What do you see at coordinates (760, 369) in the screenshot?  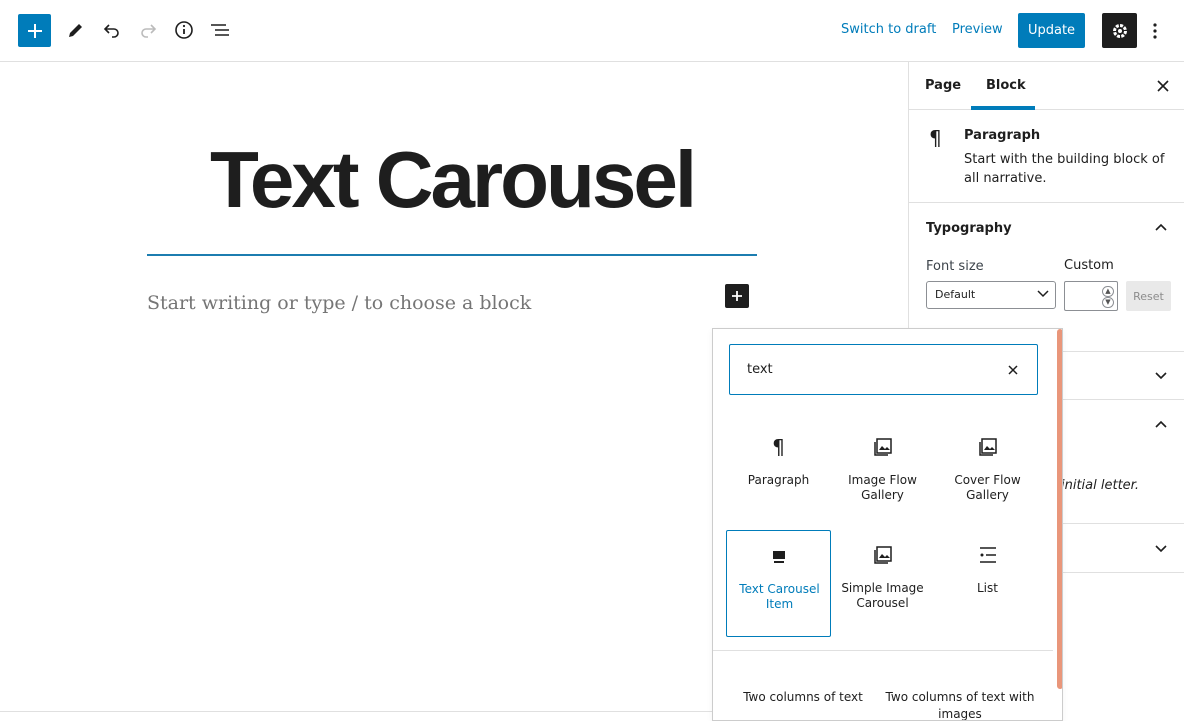 I see `block-search-value: text` at bounding box center [760, 369].